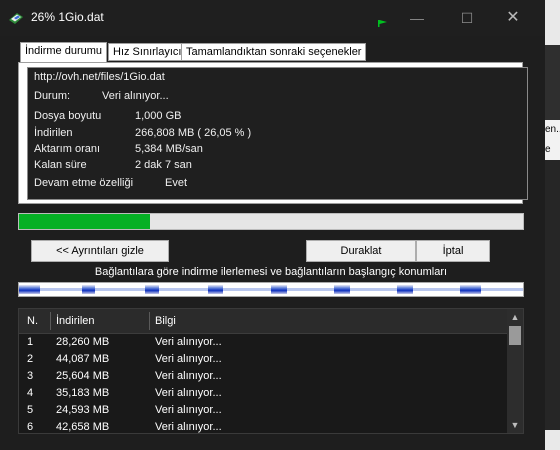 The width and height of the screenshot is (560, 450). I want to click on pause-button: Duraklat, so click(361, 251).